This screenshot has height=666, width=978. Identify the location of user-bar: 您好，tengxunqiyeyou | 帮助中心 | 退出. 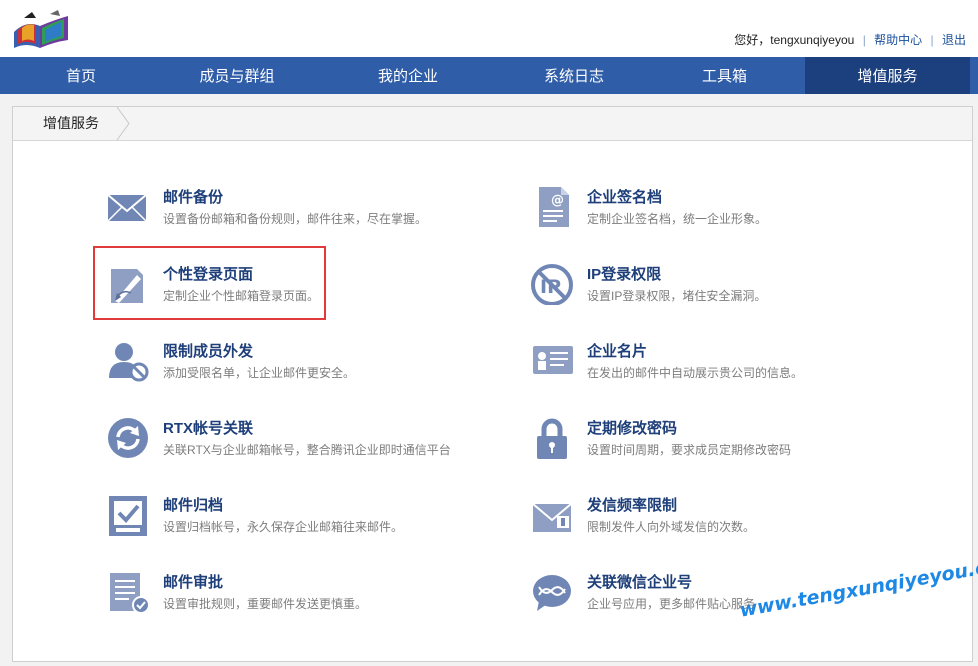
(850, 39).